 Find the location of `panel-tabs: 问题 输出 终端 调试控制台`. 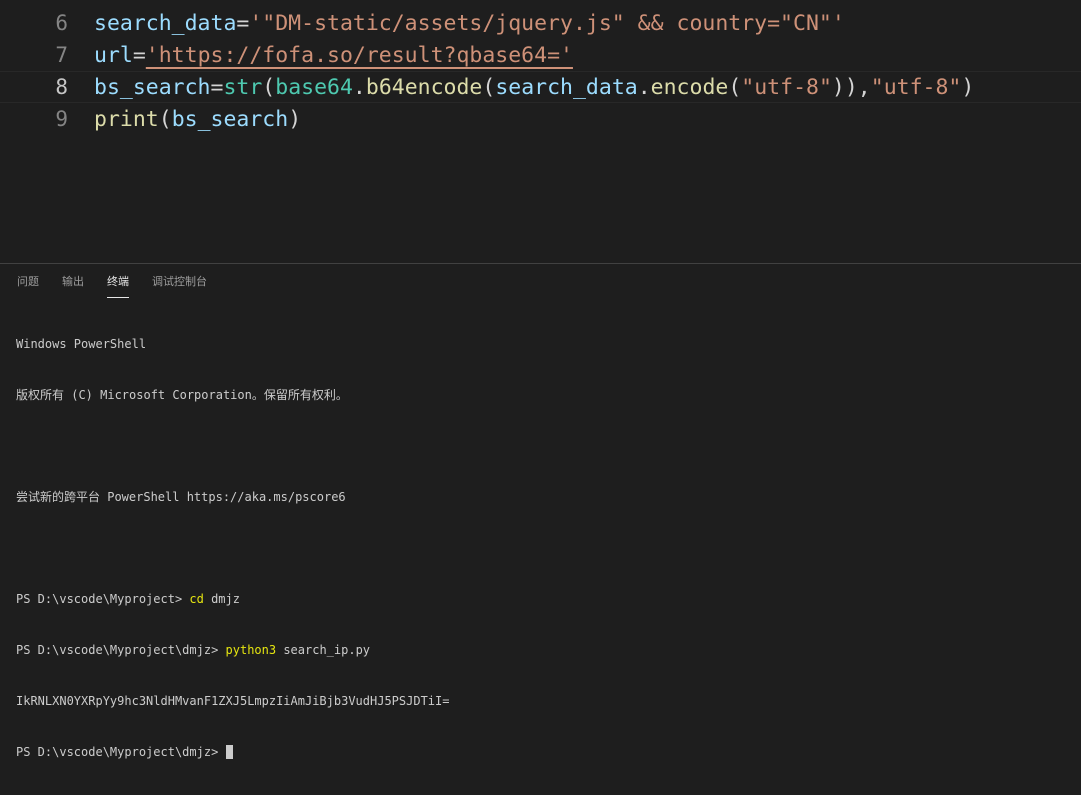

panel-tabs: 问题 输出 终端 调试控制台 is located at coordinates (115, 281).